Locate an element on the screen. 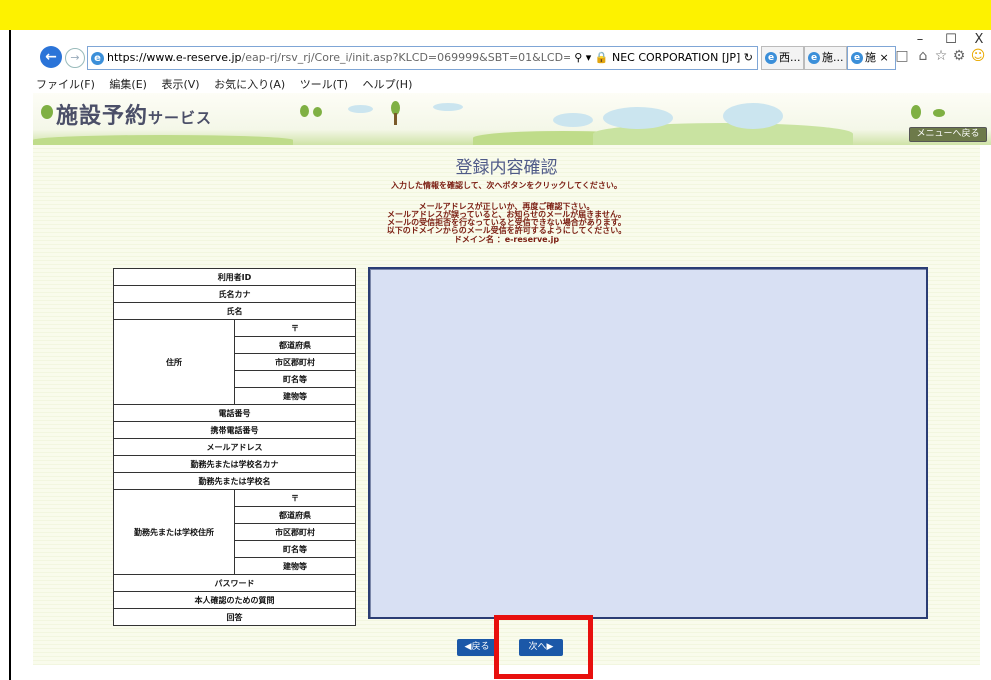  menu-view: 表示(V) is located at coordinates (180, 84).